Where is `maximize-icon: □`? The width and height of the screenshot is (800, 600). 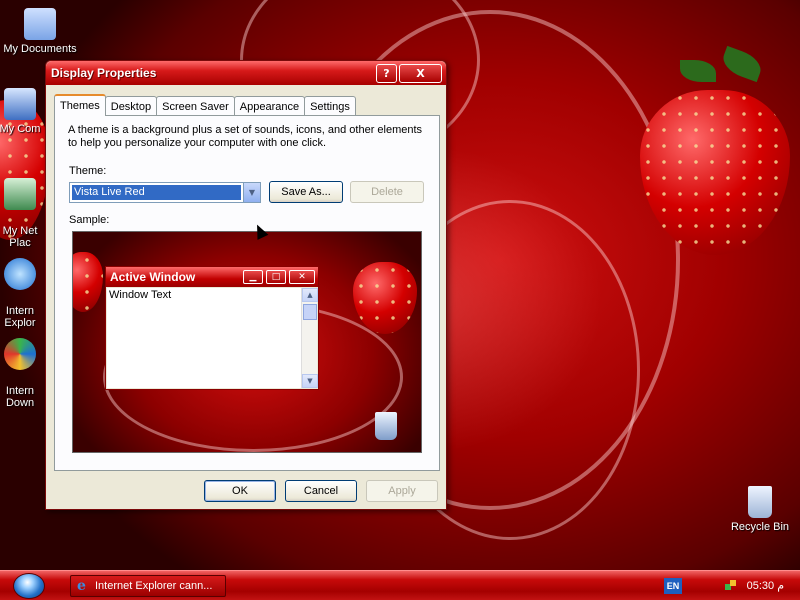
maximize-icon: □ is located at coordinates (276, 277).